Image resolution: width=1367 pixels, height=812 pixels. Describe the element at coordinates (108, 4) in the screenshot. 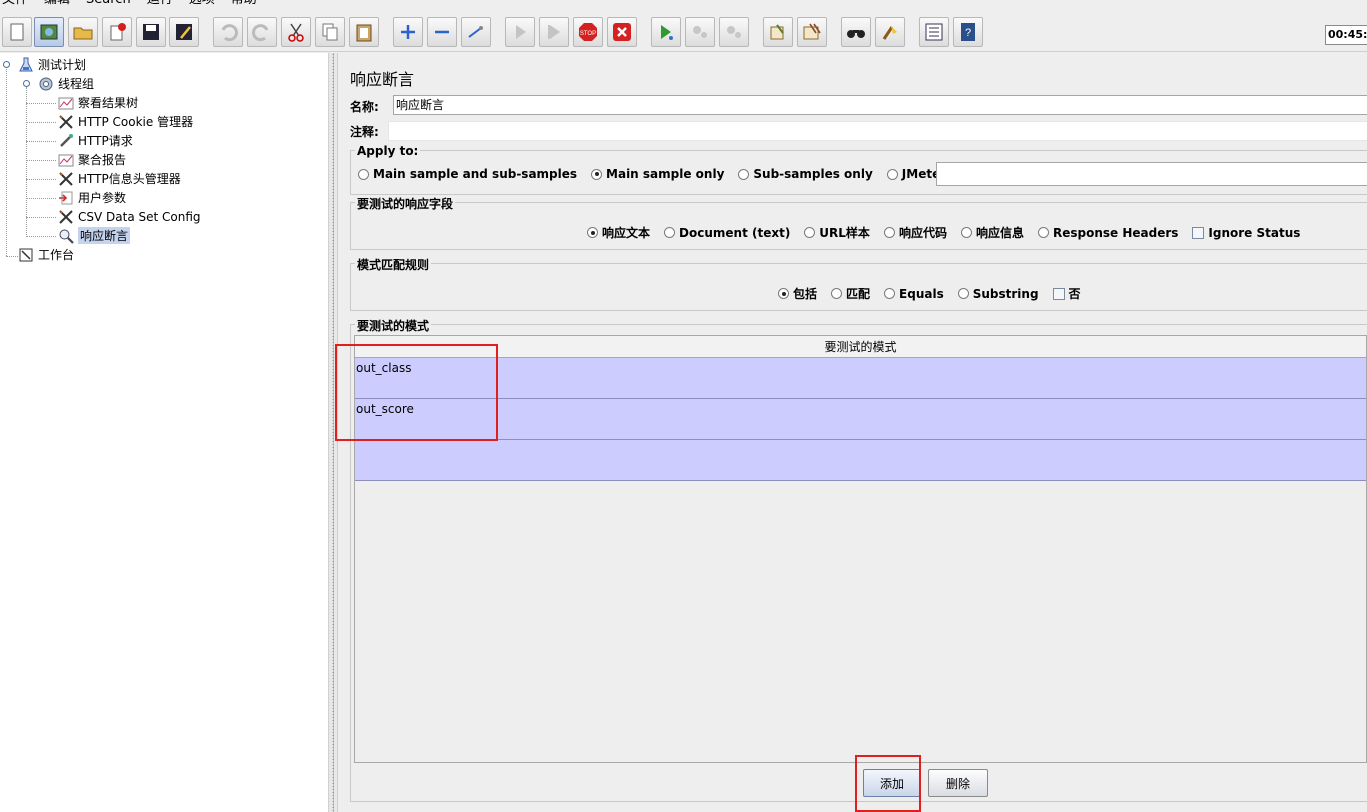

I see `menu-search: Search` at that location.